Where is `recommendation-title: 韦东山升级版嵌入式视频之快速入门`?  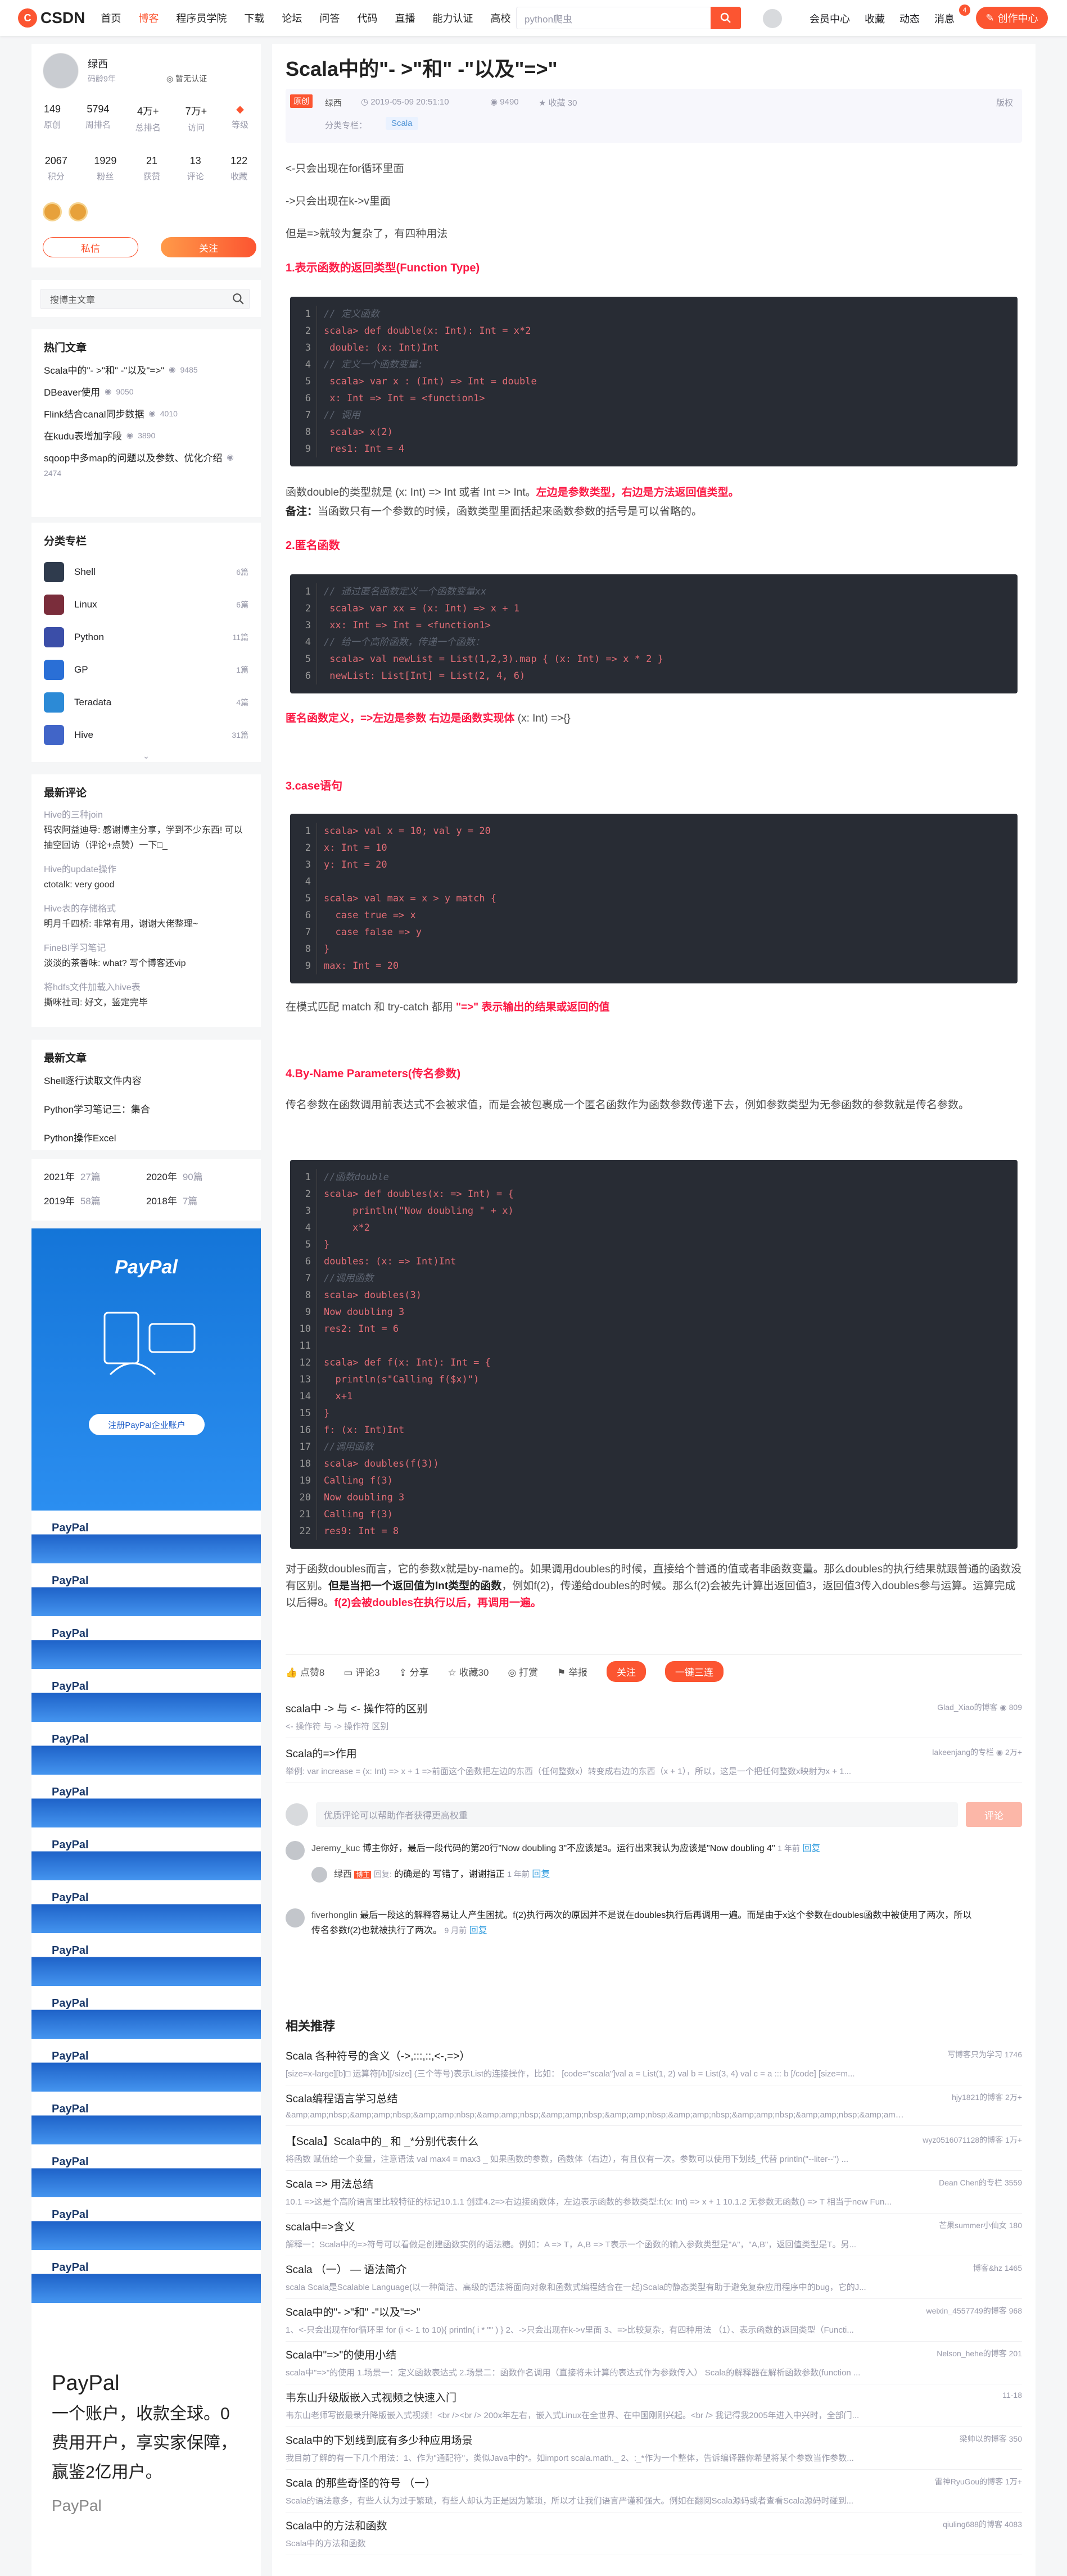
recommendation-title: 韦东山升级版嵌入式视频之快速入门 is located at coordinates (654, 2397).